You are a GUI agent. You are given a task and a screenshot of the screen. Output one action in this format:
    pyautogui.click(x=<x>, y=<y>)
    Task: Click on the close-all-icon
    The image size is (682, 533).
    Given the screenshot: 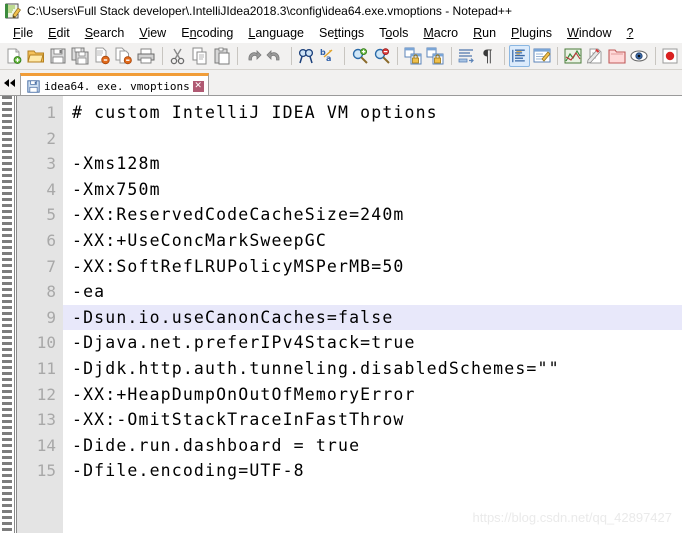 What is the action you would take?
    pyautogui.click(x=124, y=56)
    